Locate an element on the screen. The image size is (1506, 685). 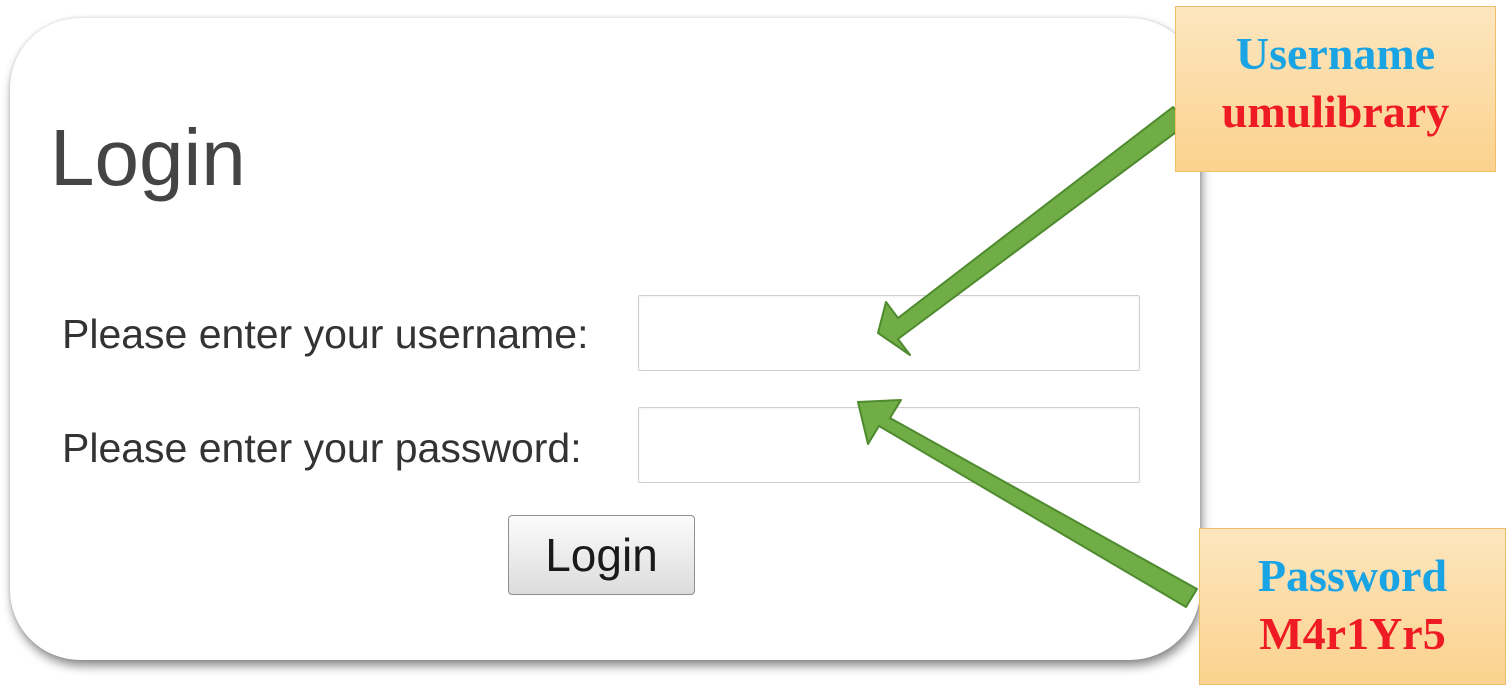
password-label: Please enter your password: is located at coordinates (322, 448).